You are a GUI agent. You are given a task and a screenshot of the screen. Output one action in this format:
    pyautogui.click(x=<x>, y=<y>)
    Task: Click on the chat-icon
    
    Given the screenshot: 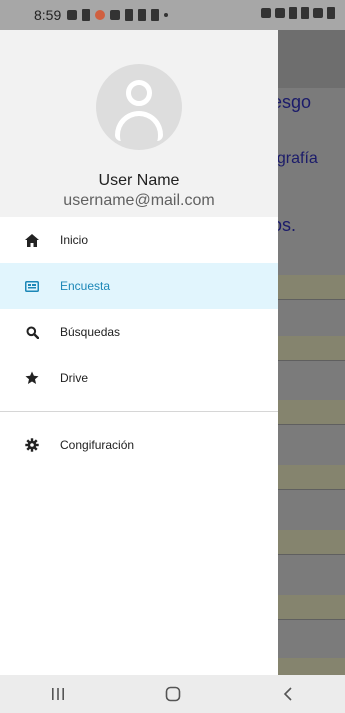 What is the action you would take?
    pyautogui.click(x=72, y=15)
    